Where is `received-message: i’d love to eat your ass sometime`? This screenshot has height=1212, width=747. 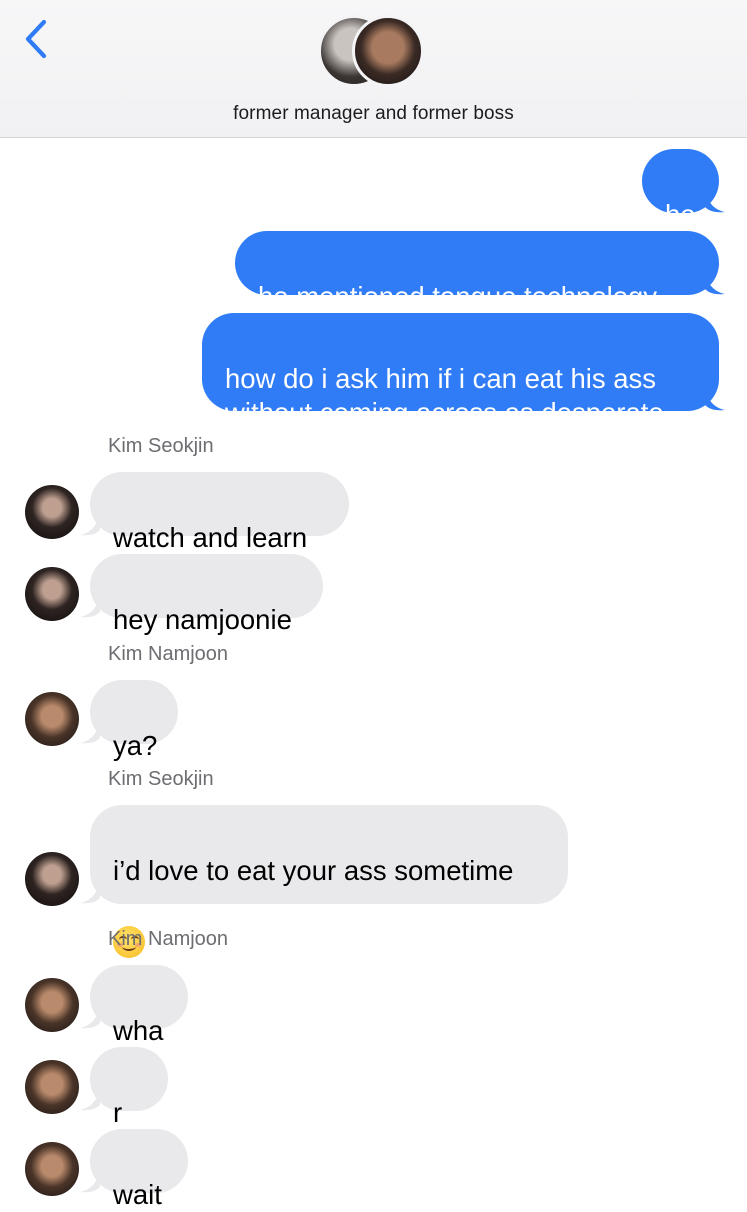 received-message: i’d love to eat your ass sometime is located at coordinates (329, 881).